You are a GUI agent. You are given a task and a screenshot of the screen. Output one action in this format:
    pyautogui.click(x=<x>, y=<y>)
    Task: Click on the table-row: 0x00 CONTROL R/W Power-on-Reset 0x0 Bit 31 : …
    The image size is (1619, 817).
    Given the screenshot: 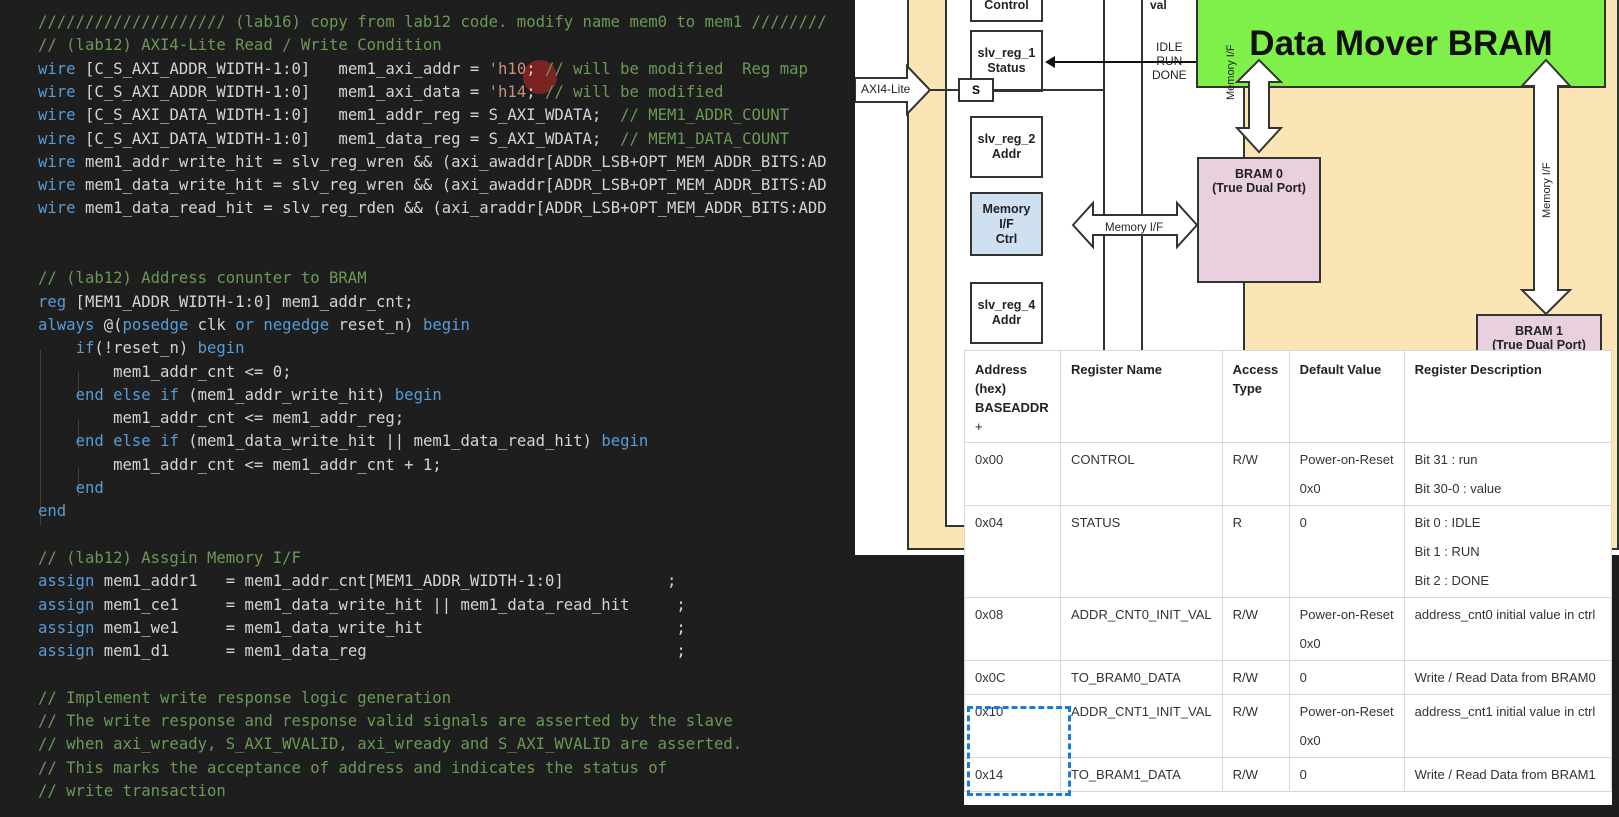 What is the action you would take?
    pyautogui.click(x=1288, y=474)
    